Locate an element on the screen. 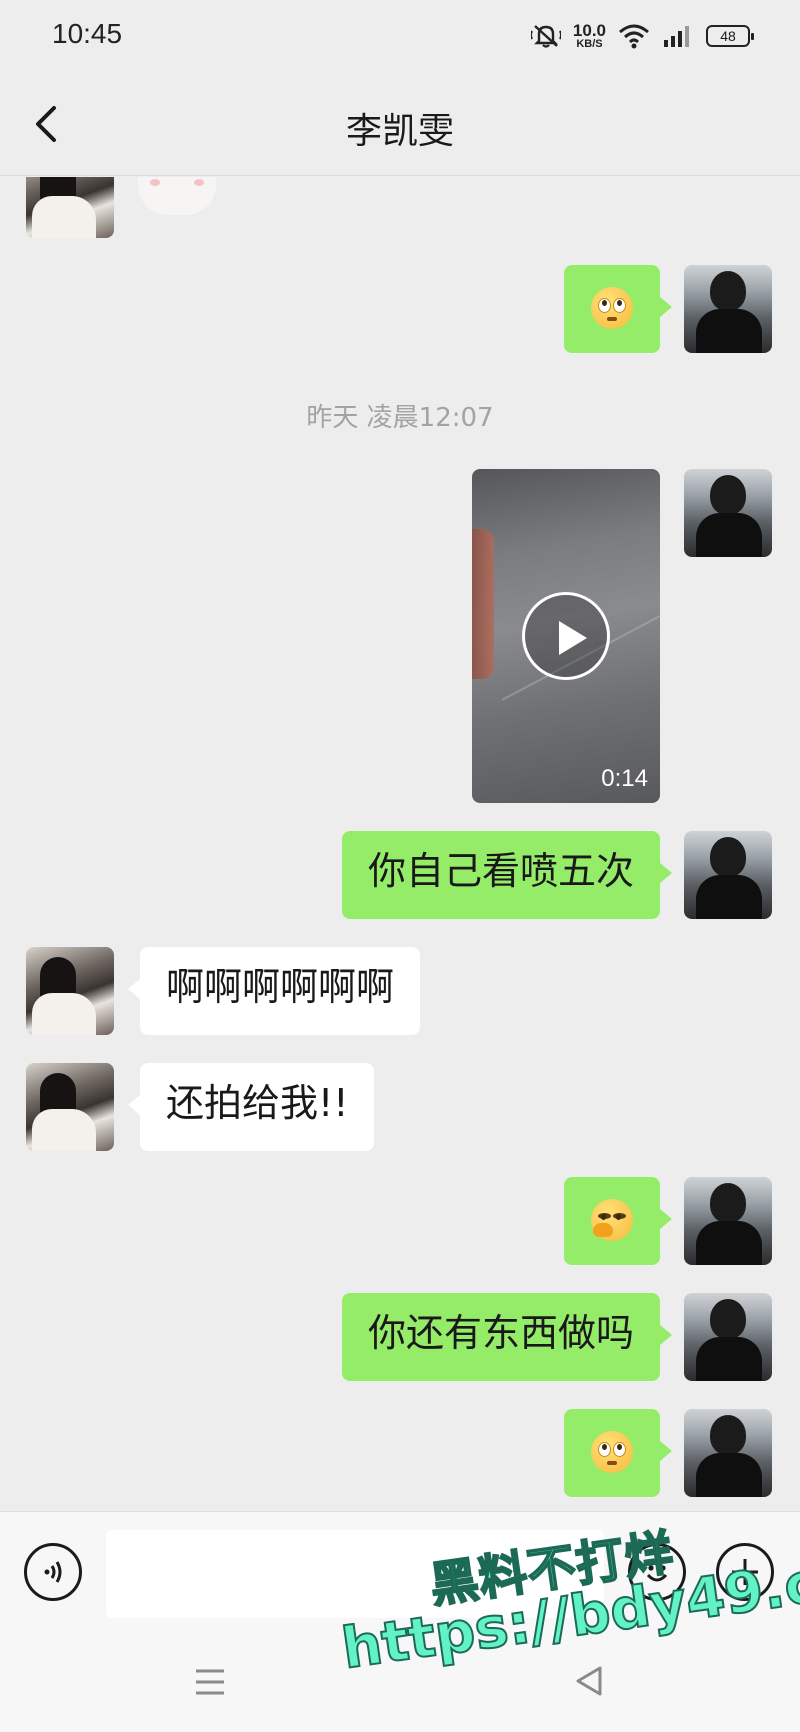 The image size is (800, 1732). page-title: 李凯雯 is located at coordinates (399, 131).